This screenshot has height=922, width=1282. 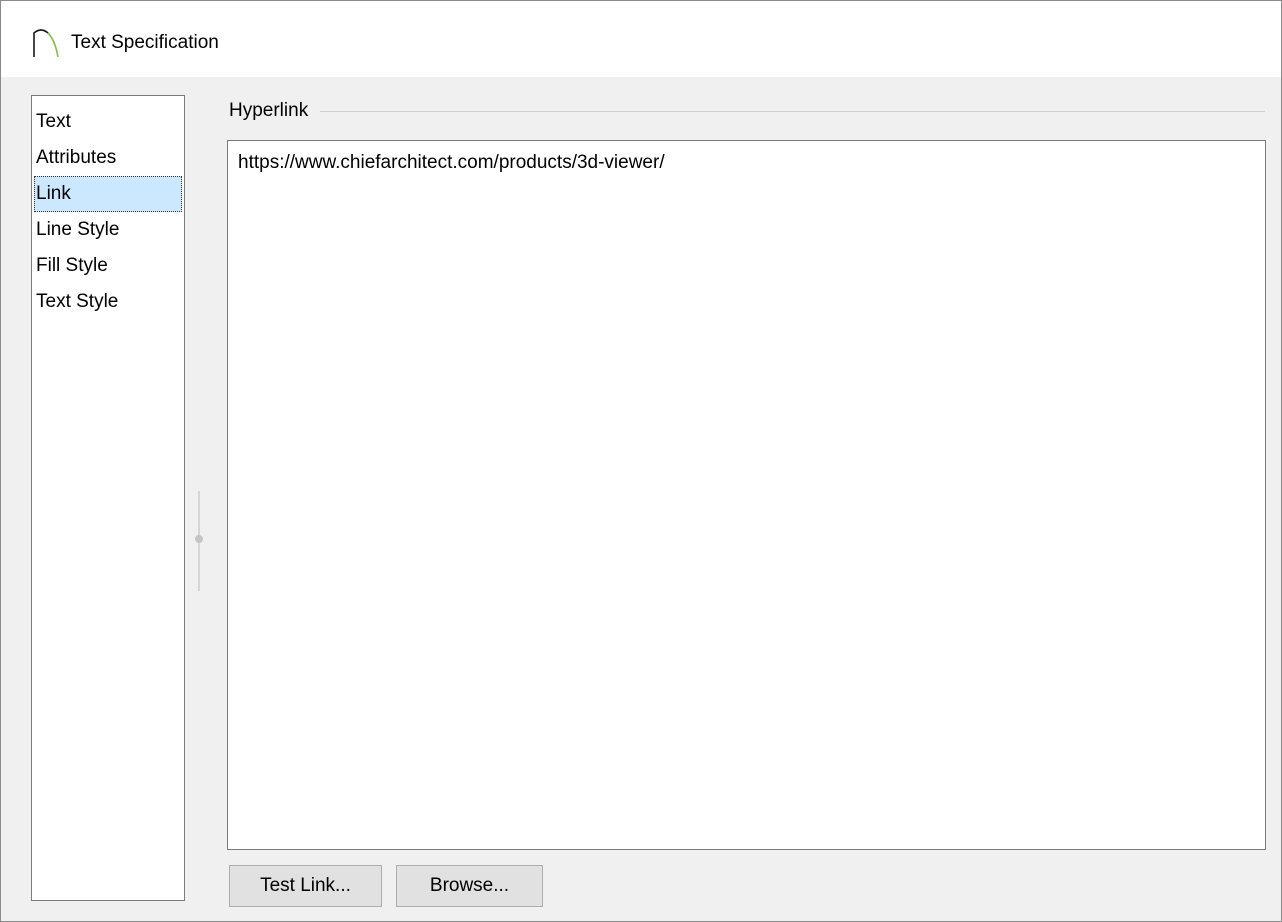 I want to click on category-item-link: Link, so click(x=108, y=194).